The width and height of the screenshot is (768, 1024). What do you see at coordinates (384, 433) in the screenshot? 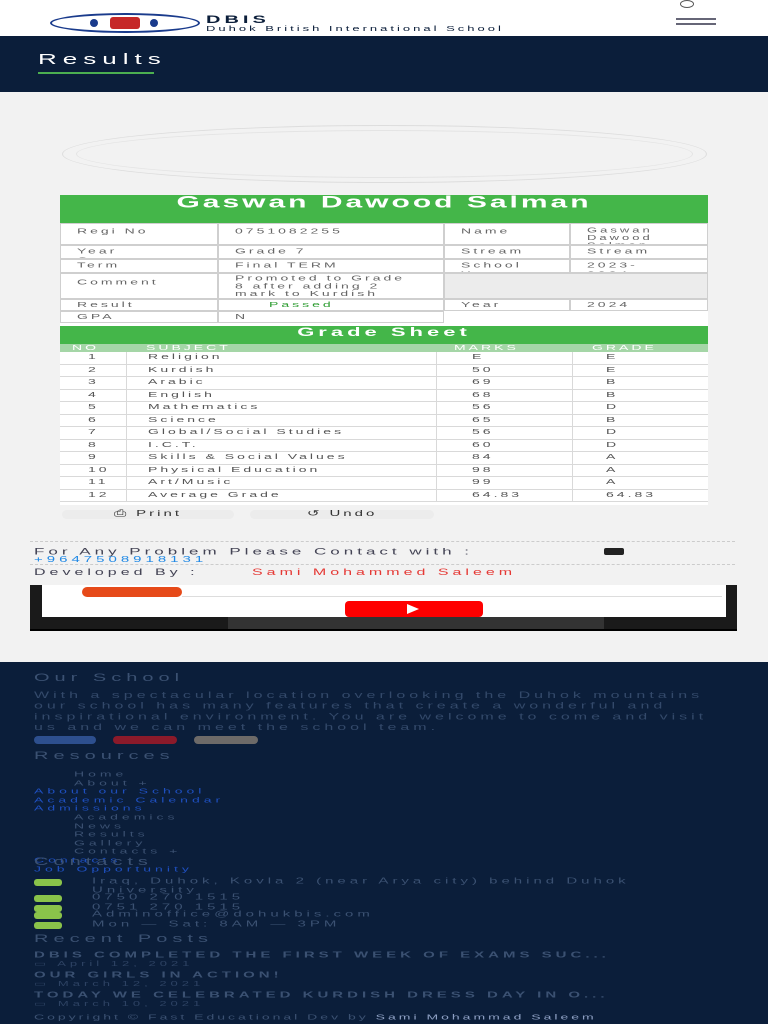
I see `table-row: 7 Global/Social Studies 56 D` at bounding box center [384, 433].